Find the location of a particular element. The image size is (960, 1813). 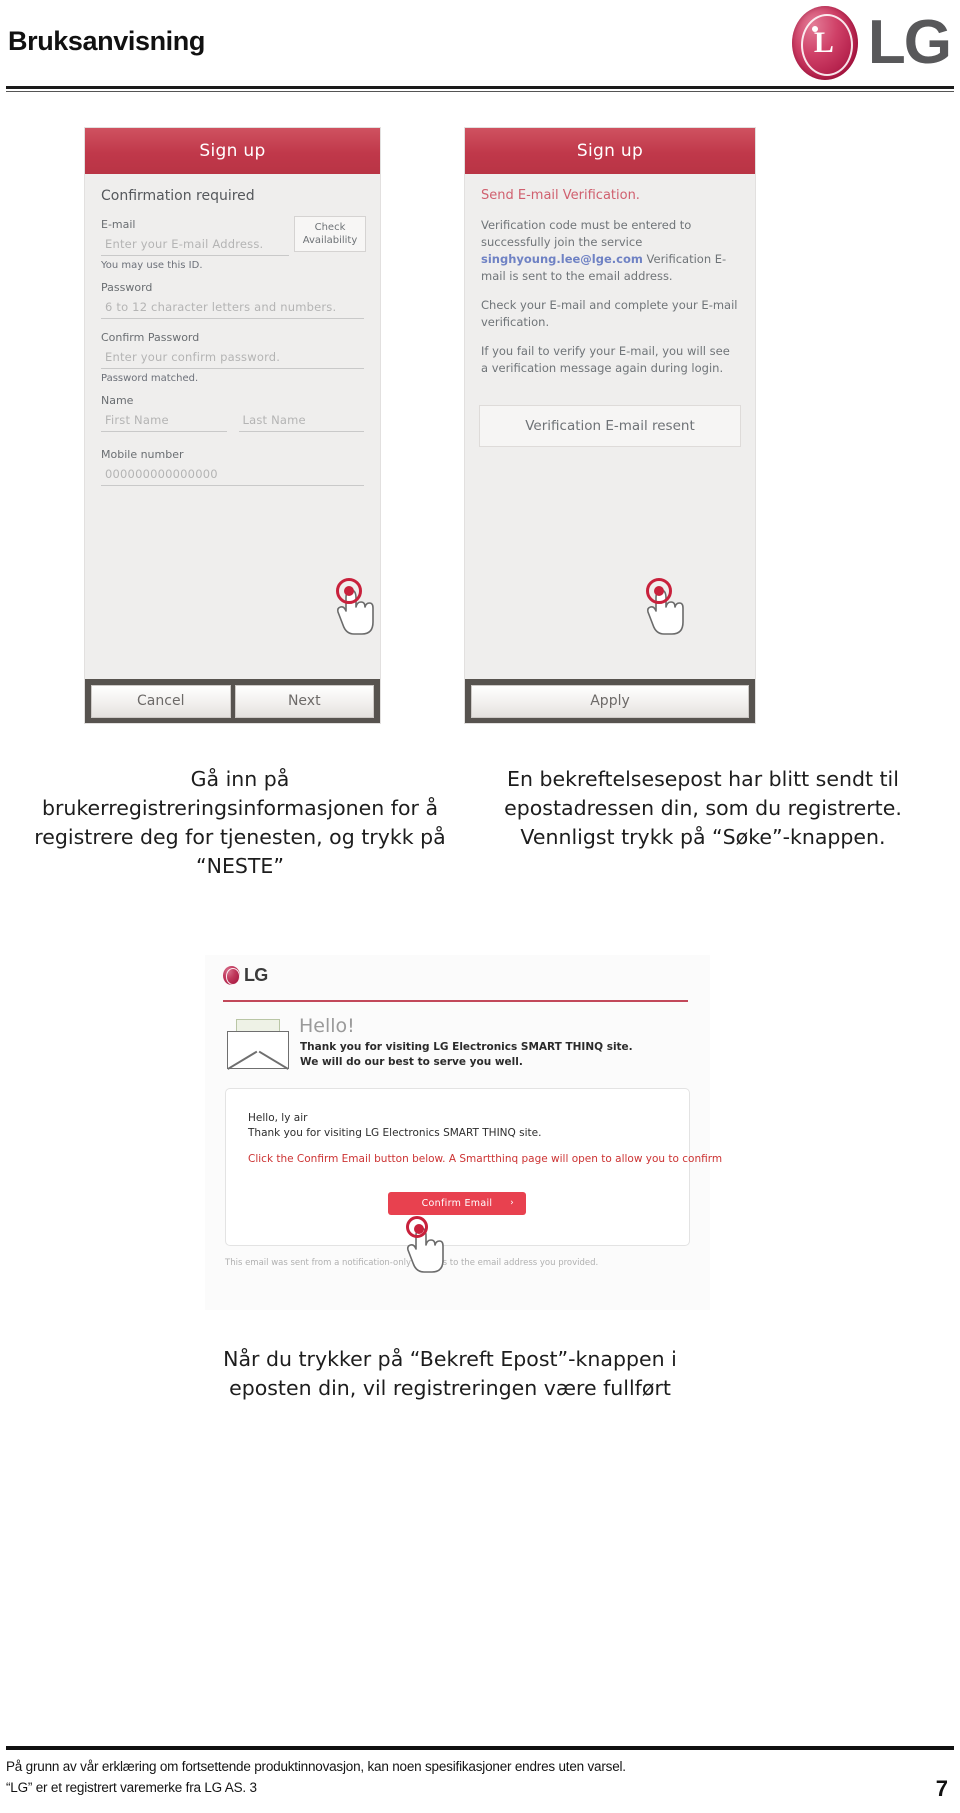

lg-emblem-icon is located at coordinates (231, 975).